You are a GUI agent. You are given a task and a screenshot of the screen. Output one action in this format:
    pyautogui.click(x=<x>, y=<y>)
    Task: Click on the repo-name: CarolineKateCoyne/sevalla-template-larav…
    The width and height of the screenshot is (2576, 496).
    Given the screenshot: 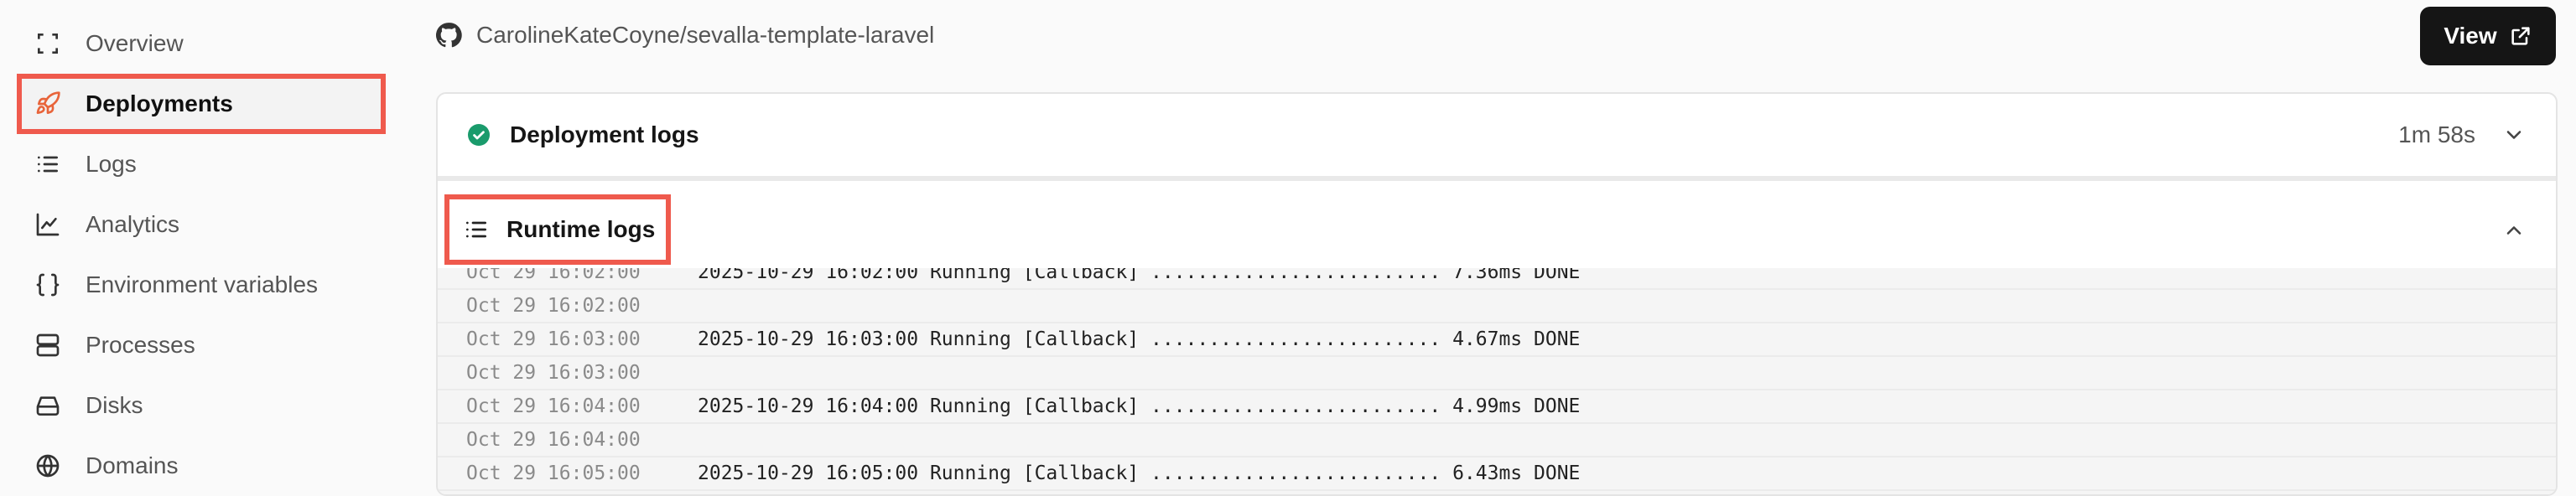 What is the action you would take?
    pyautogui.click(x=705, y=35)
    